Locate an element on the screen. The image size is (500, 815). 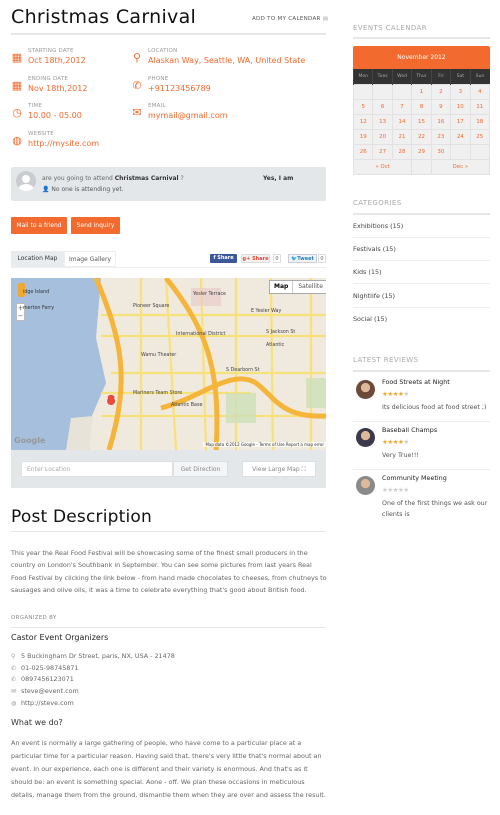
tab-image-gallery: Image Gallery is located at coordinates (90, 259).